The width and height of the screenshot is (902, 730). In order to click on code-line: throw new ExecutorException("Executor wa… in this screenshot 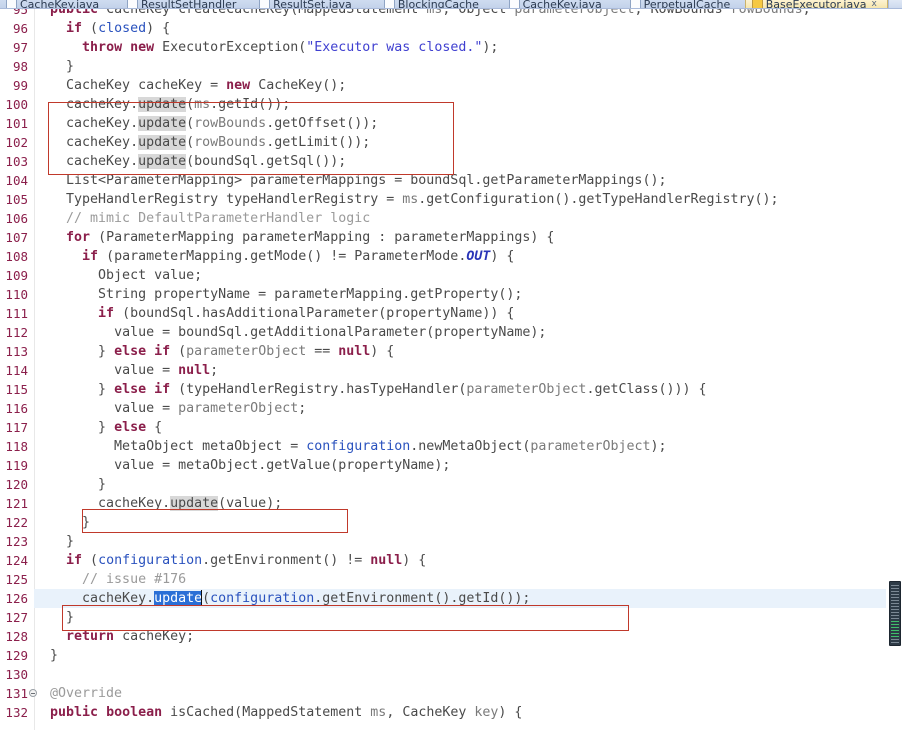, I will do `click(468, 47)`.